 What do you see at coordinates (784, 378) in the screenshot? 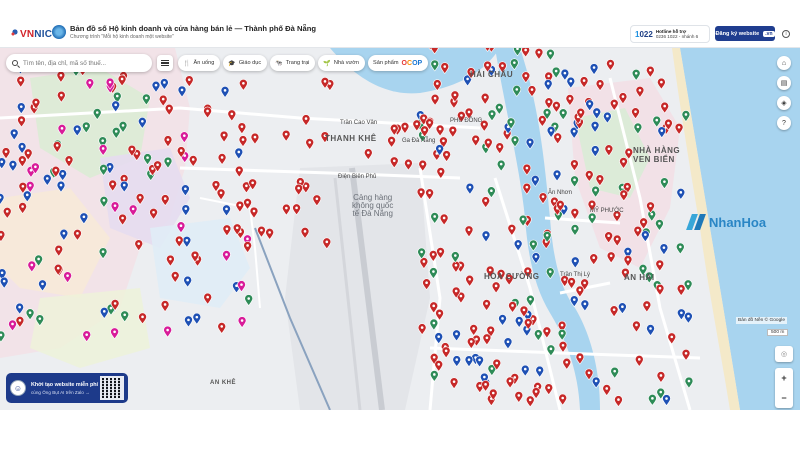
I see `zoom-in-button: +` at bounding box center [784, 378].